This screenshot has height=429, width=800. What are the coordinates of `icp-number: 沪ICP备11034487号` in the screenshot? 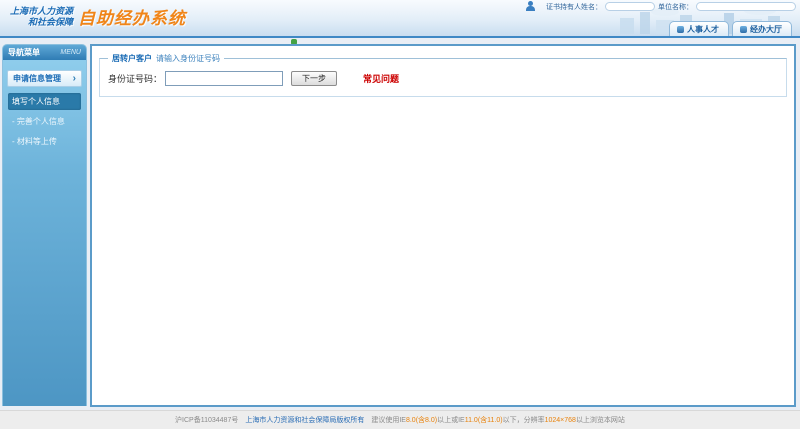 It's located at (207, 420).